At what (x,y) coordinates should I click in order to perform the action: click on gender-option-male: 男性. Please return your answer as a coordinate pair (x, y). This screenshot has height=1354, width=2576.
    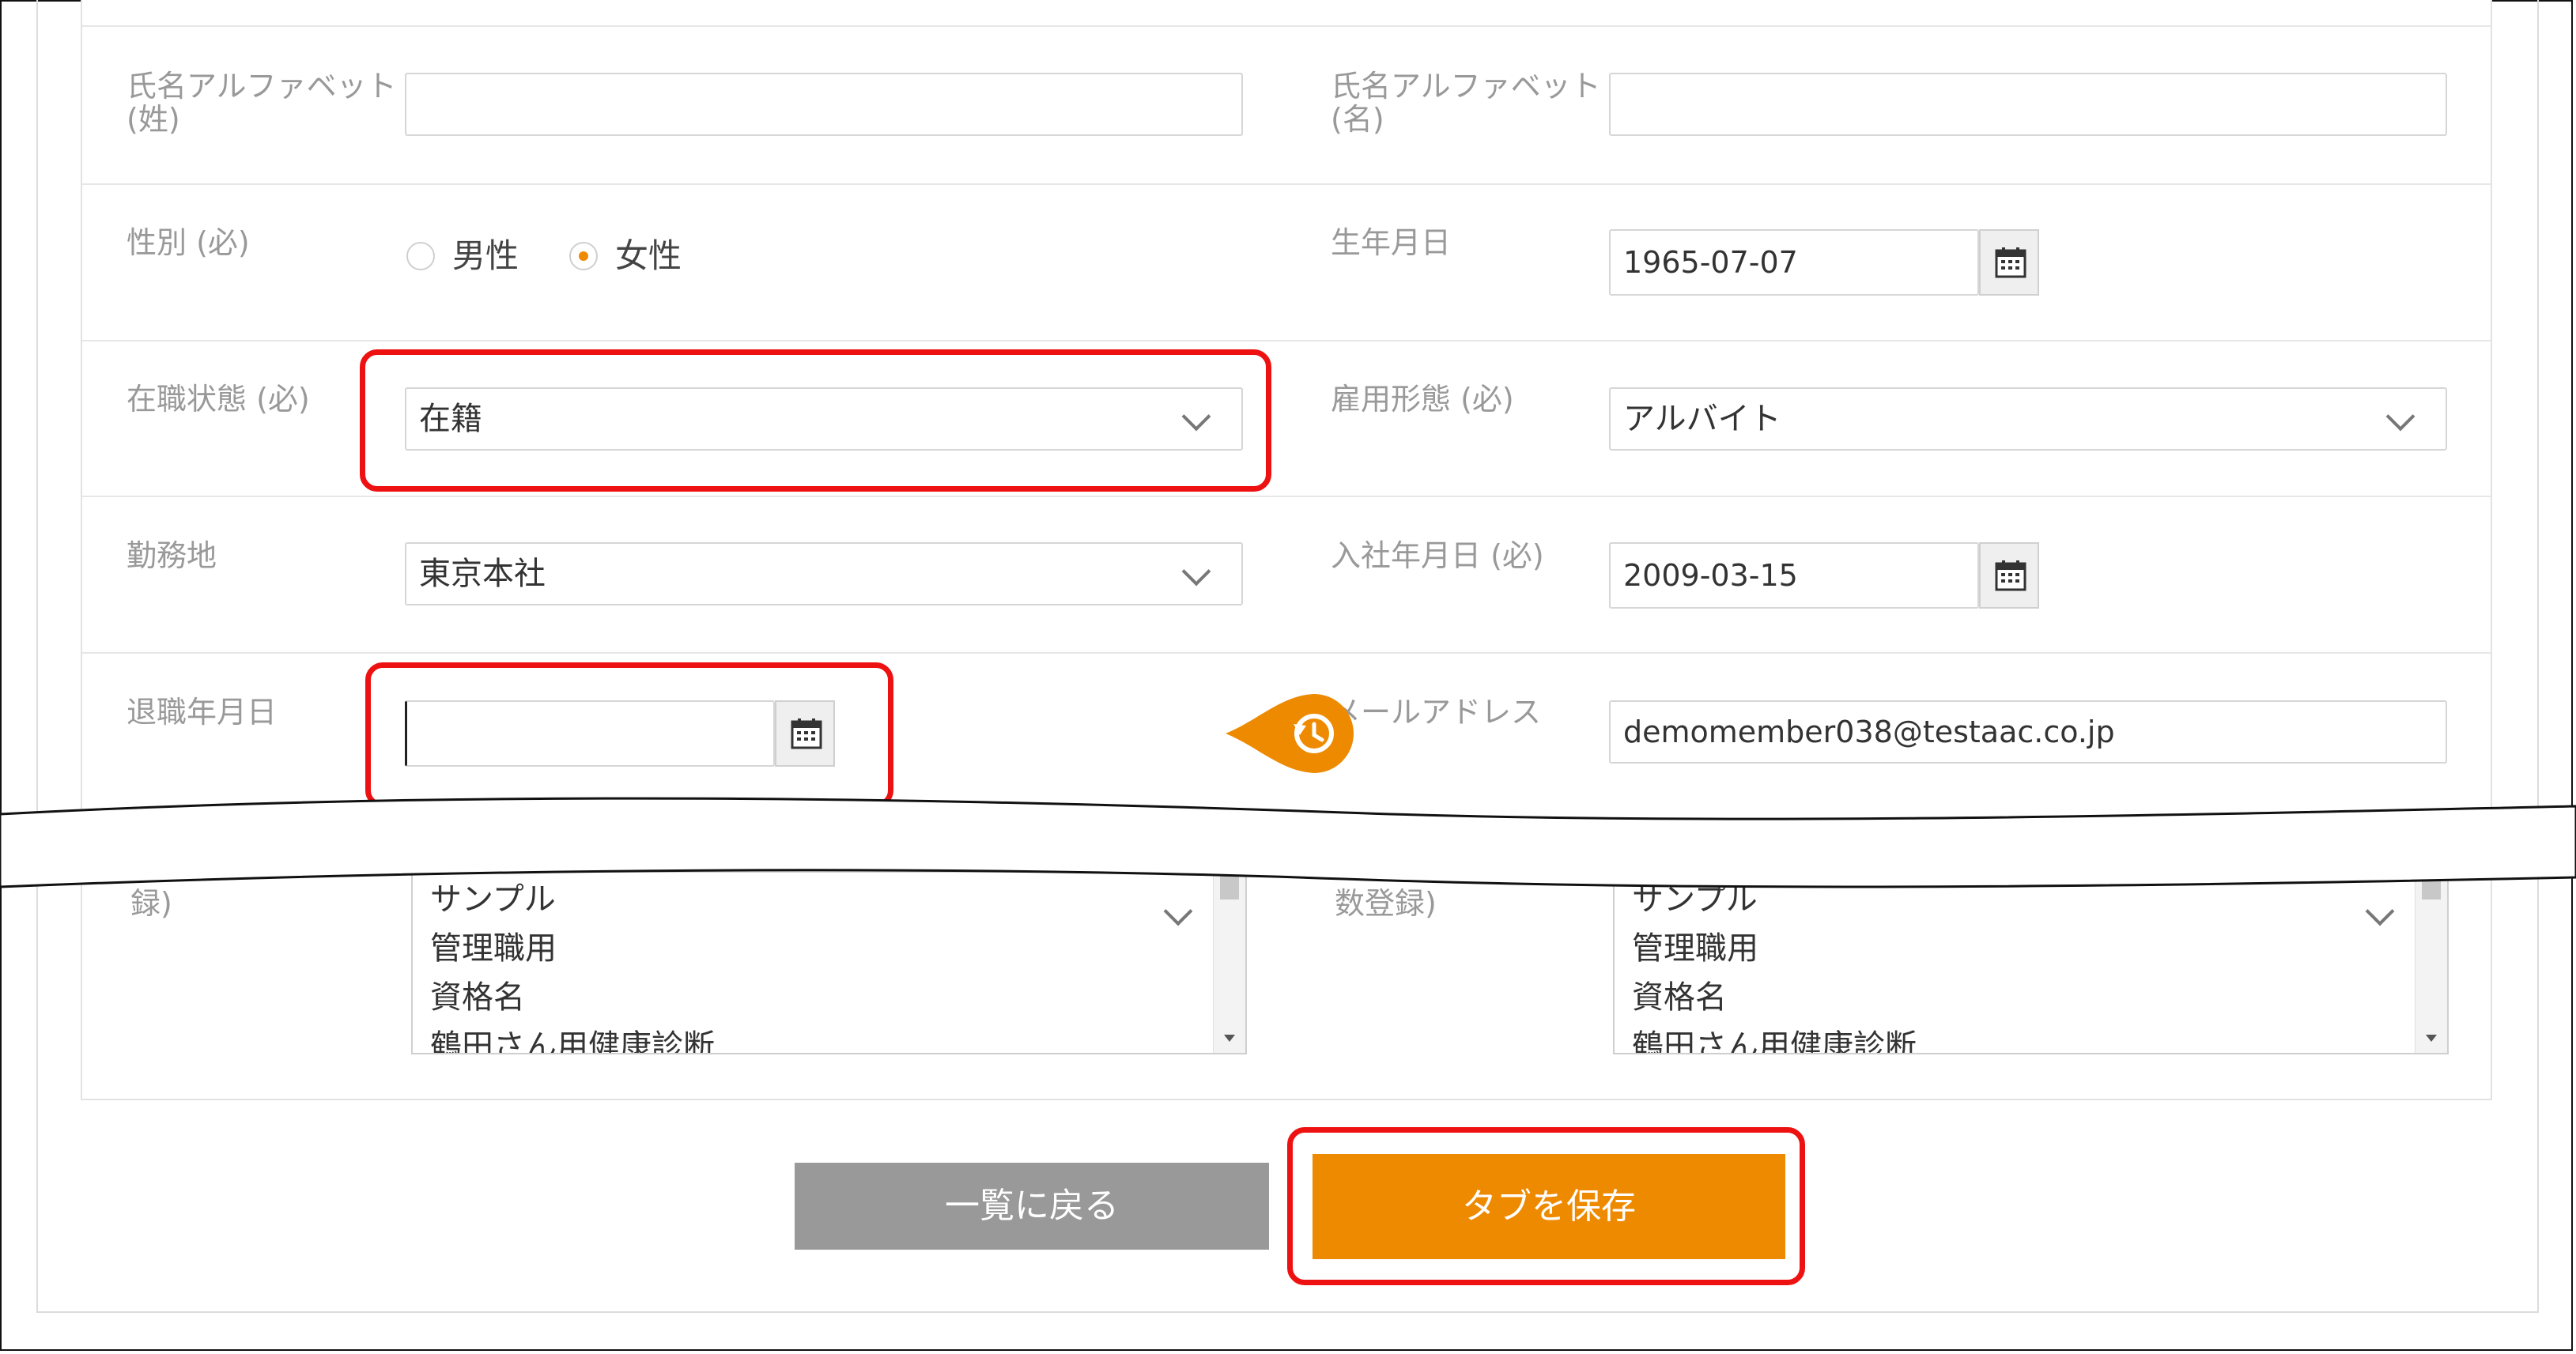
    Looking at the image, I should click on (485, 256).